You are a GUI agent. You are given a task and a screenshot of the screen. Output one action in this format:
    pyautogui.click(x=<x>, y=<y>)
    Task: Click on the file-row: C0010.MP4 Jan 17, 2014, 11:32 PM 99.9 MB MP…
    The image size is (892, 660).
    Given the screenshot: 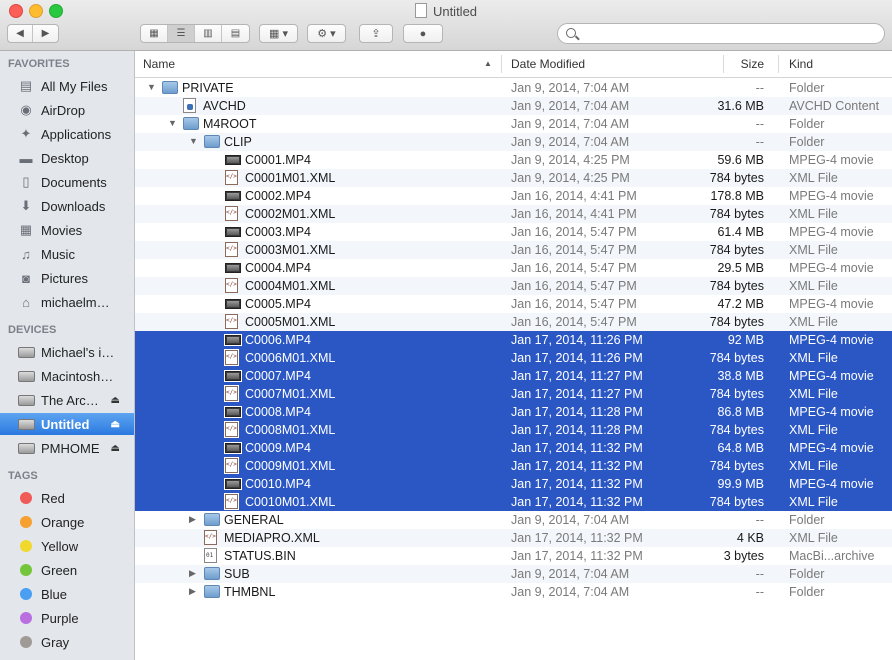 What is the action you would take?
    pyautogui.click(x=513, y=484)
    